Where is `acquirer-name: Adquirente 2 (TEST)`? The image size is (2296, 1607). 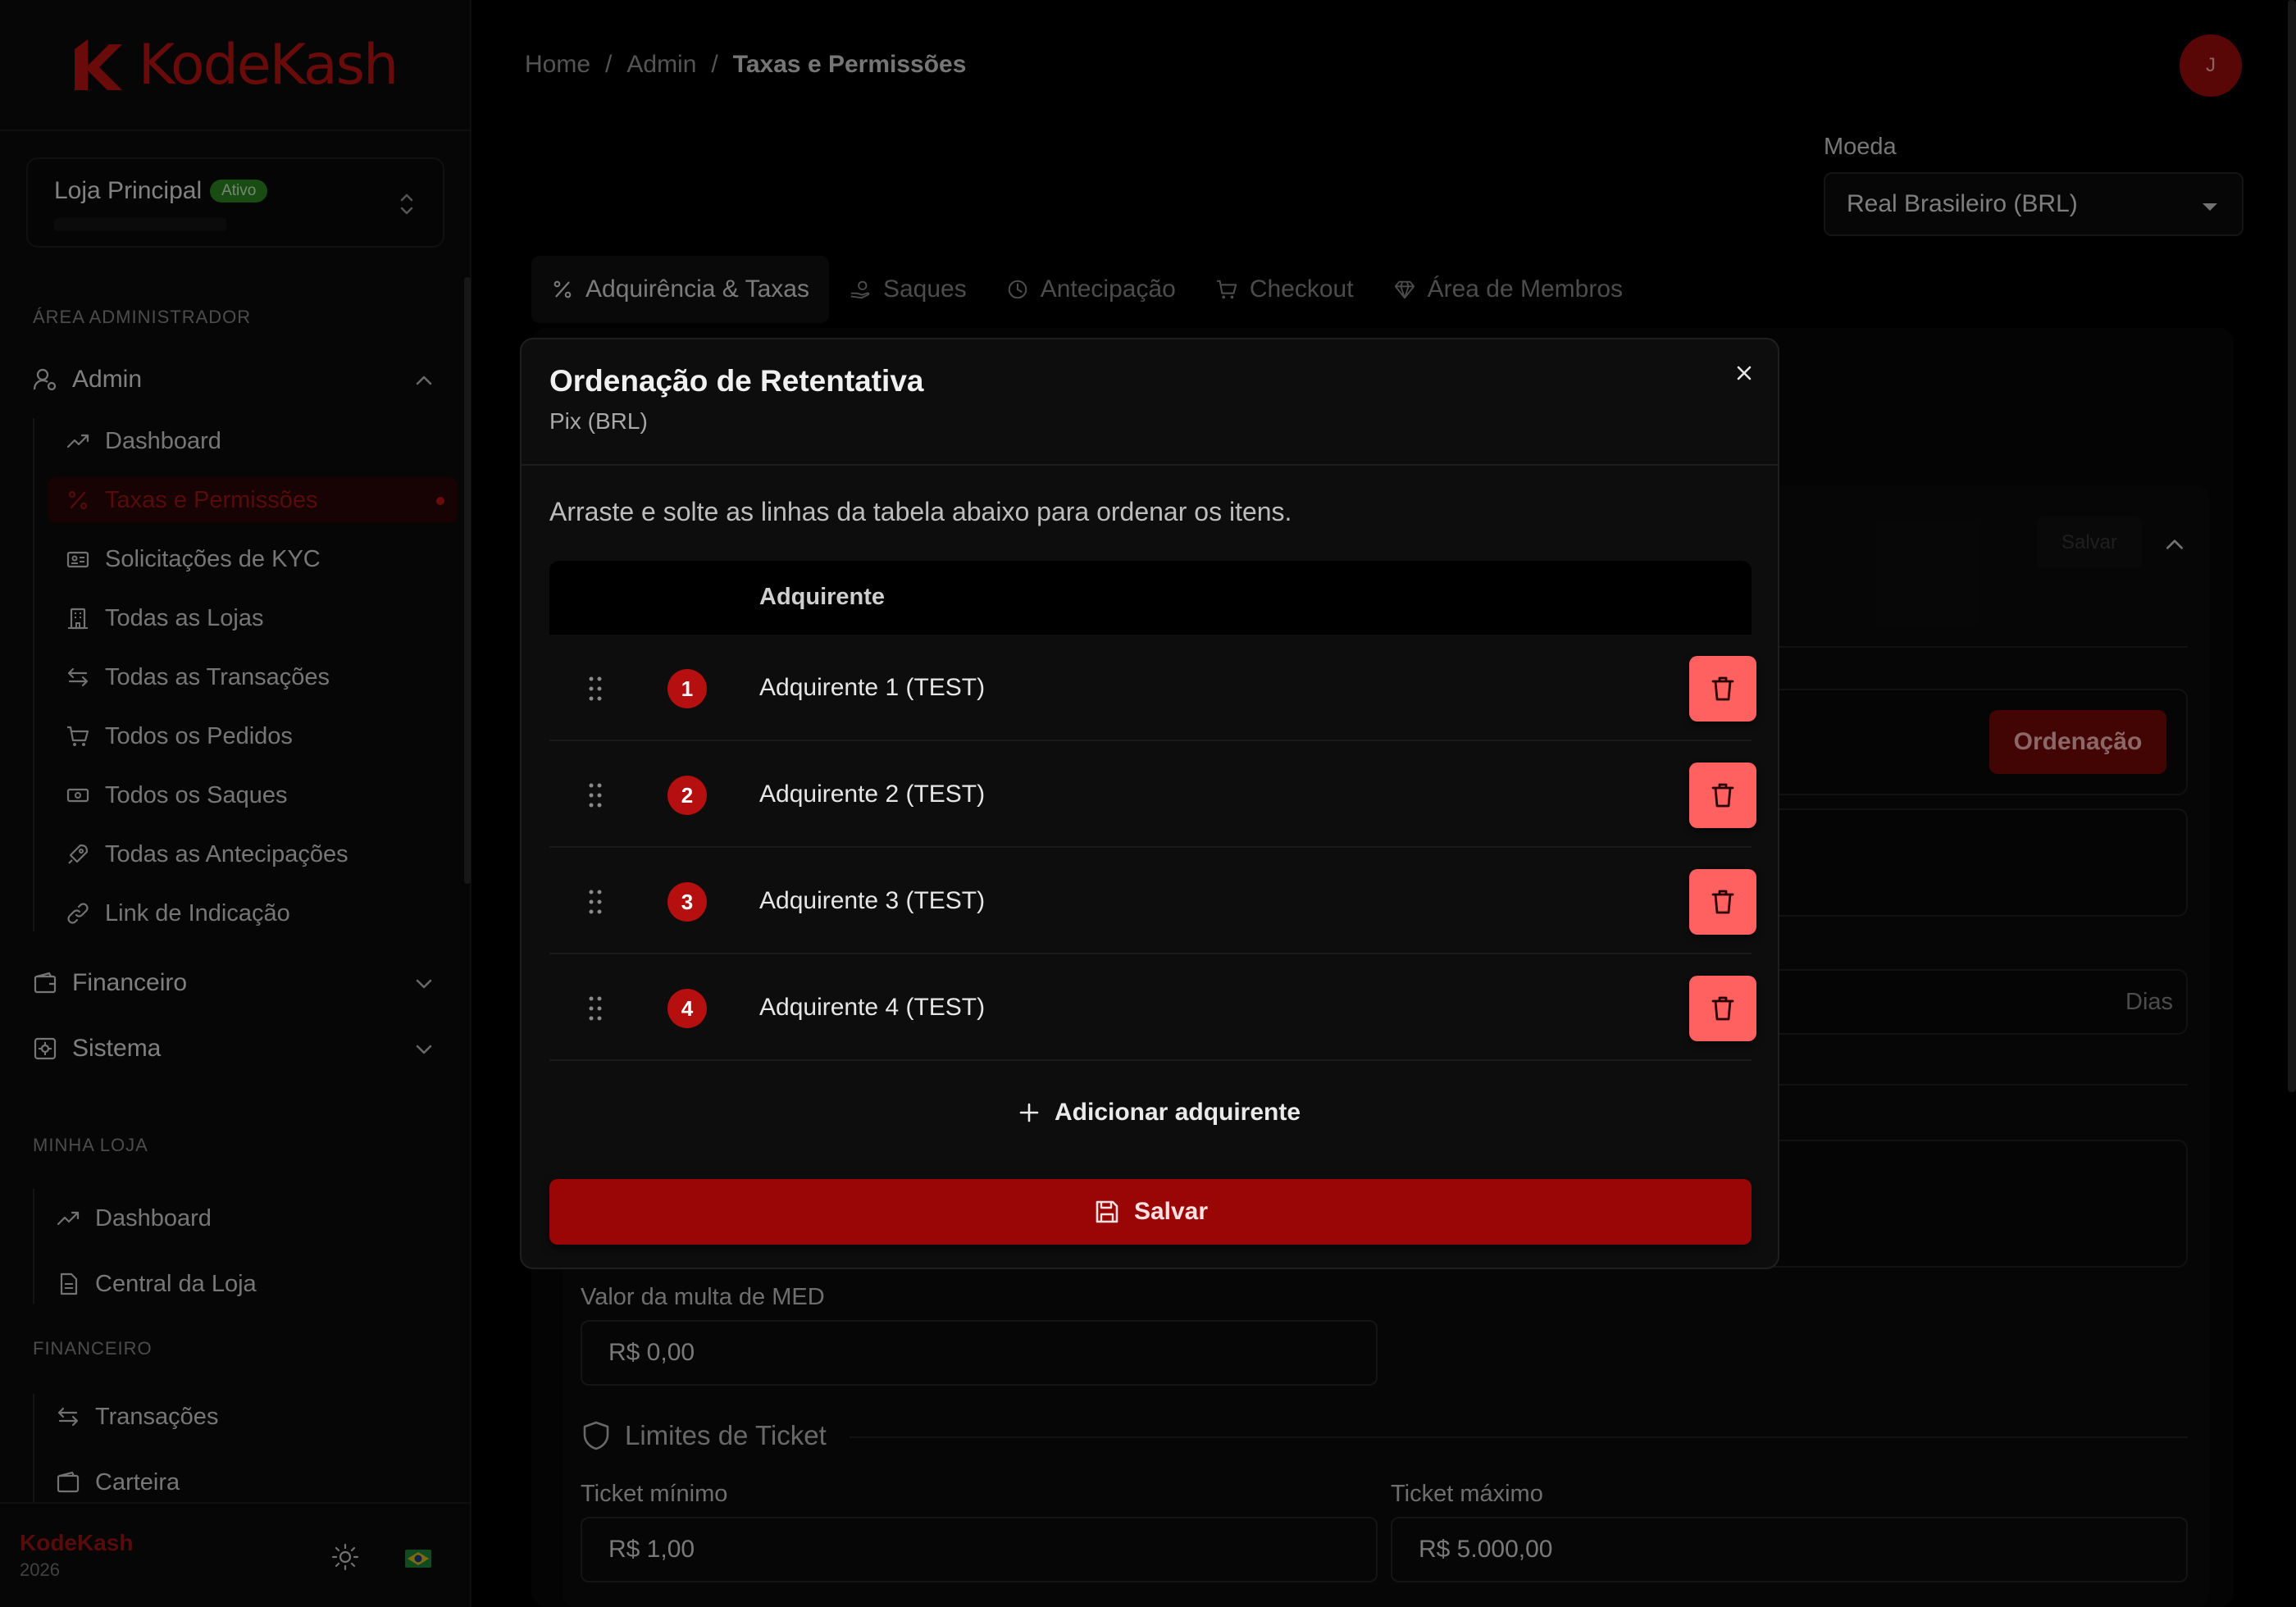
acquirer-name: Adquirente 2 (TEST) is located at coordinates (872, 794).